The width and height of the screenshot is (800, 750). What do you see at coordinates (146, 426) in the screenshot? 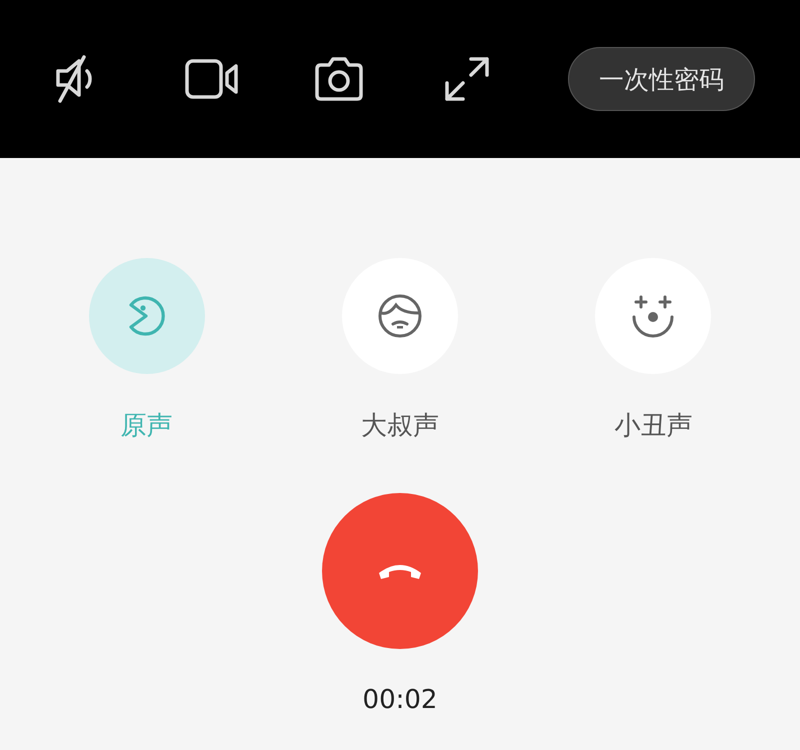
I see `voice-label: 原声` at bounding box center [146, 426].